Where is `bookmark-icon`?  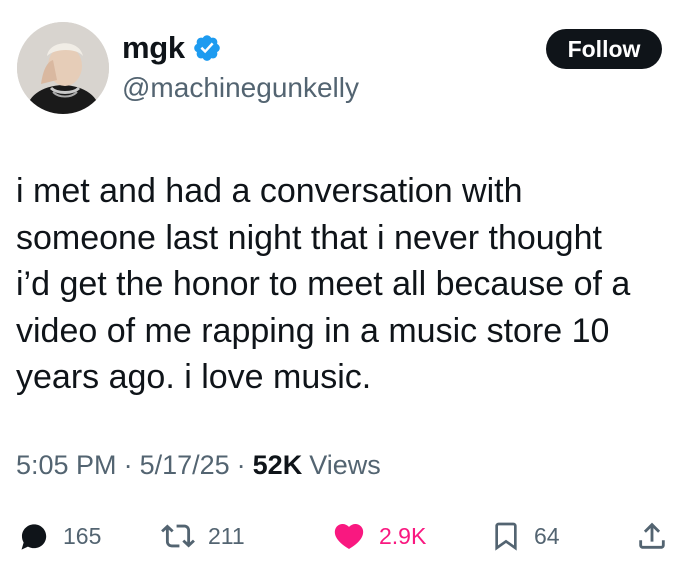 bookmark-icon is located at coordinates (506, 536).